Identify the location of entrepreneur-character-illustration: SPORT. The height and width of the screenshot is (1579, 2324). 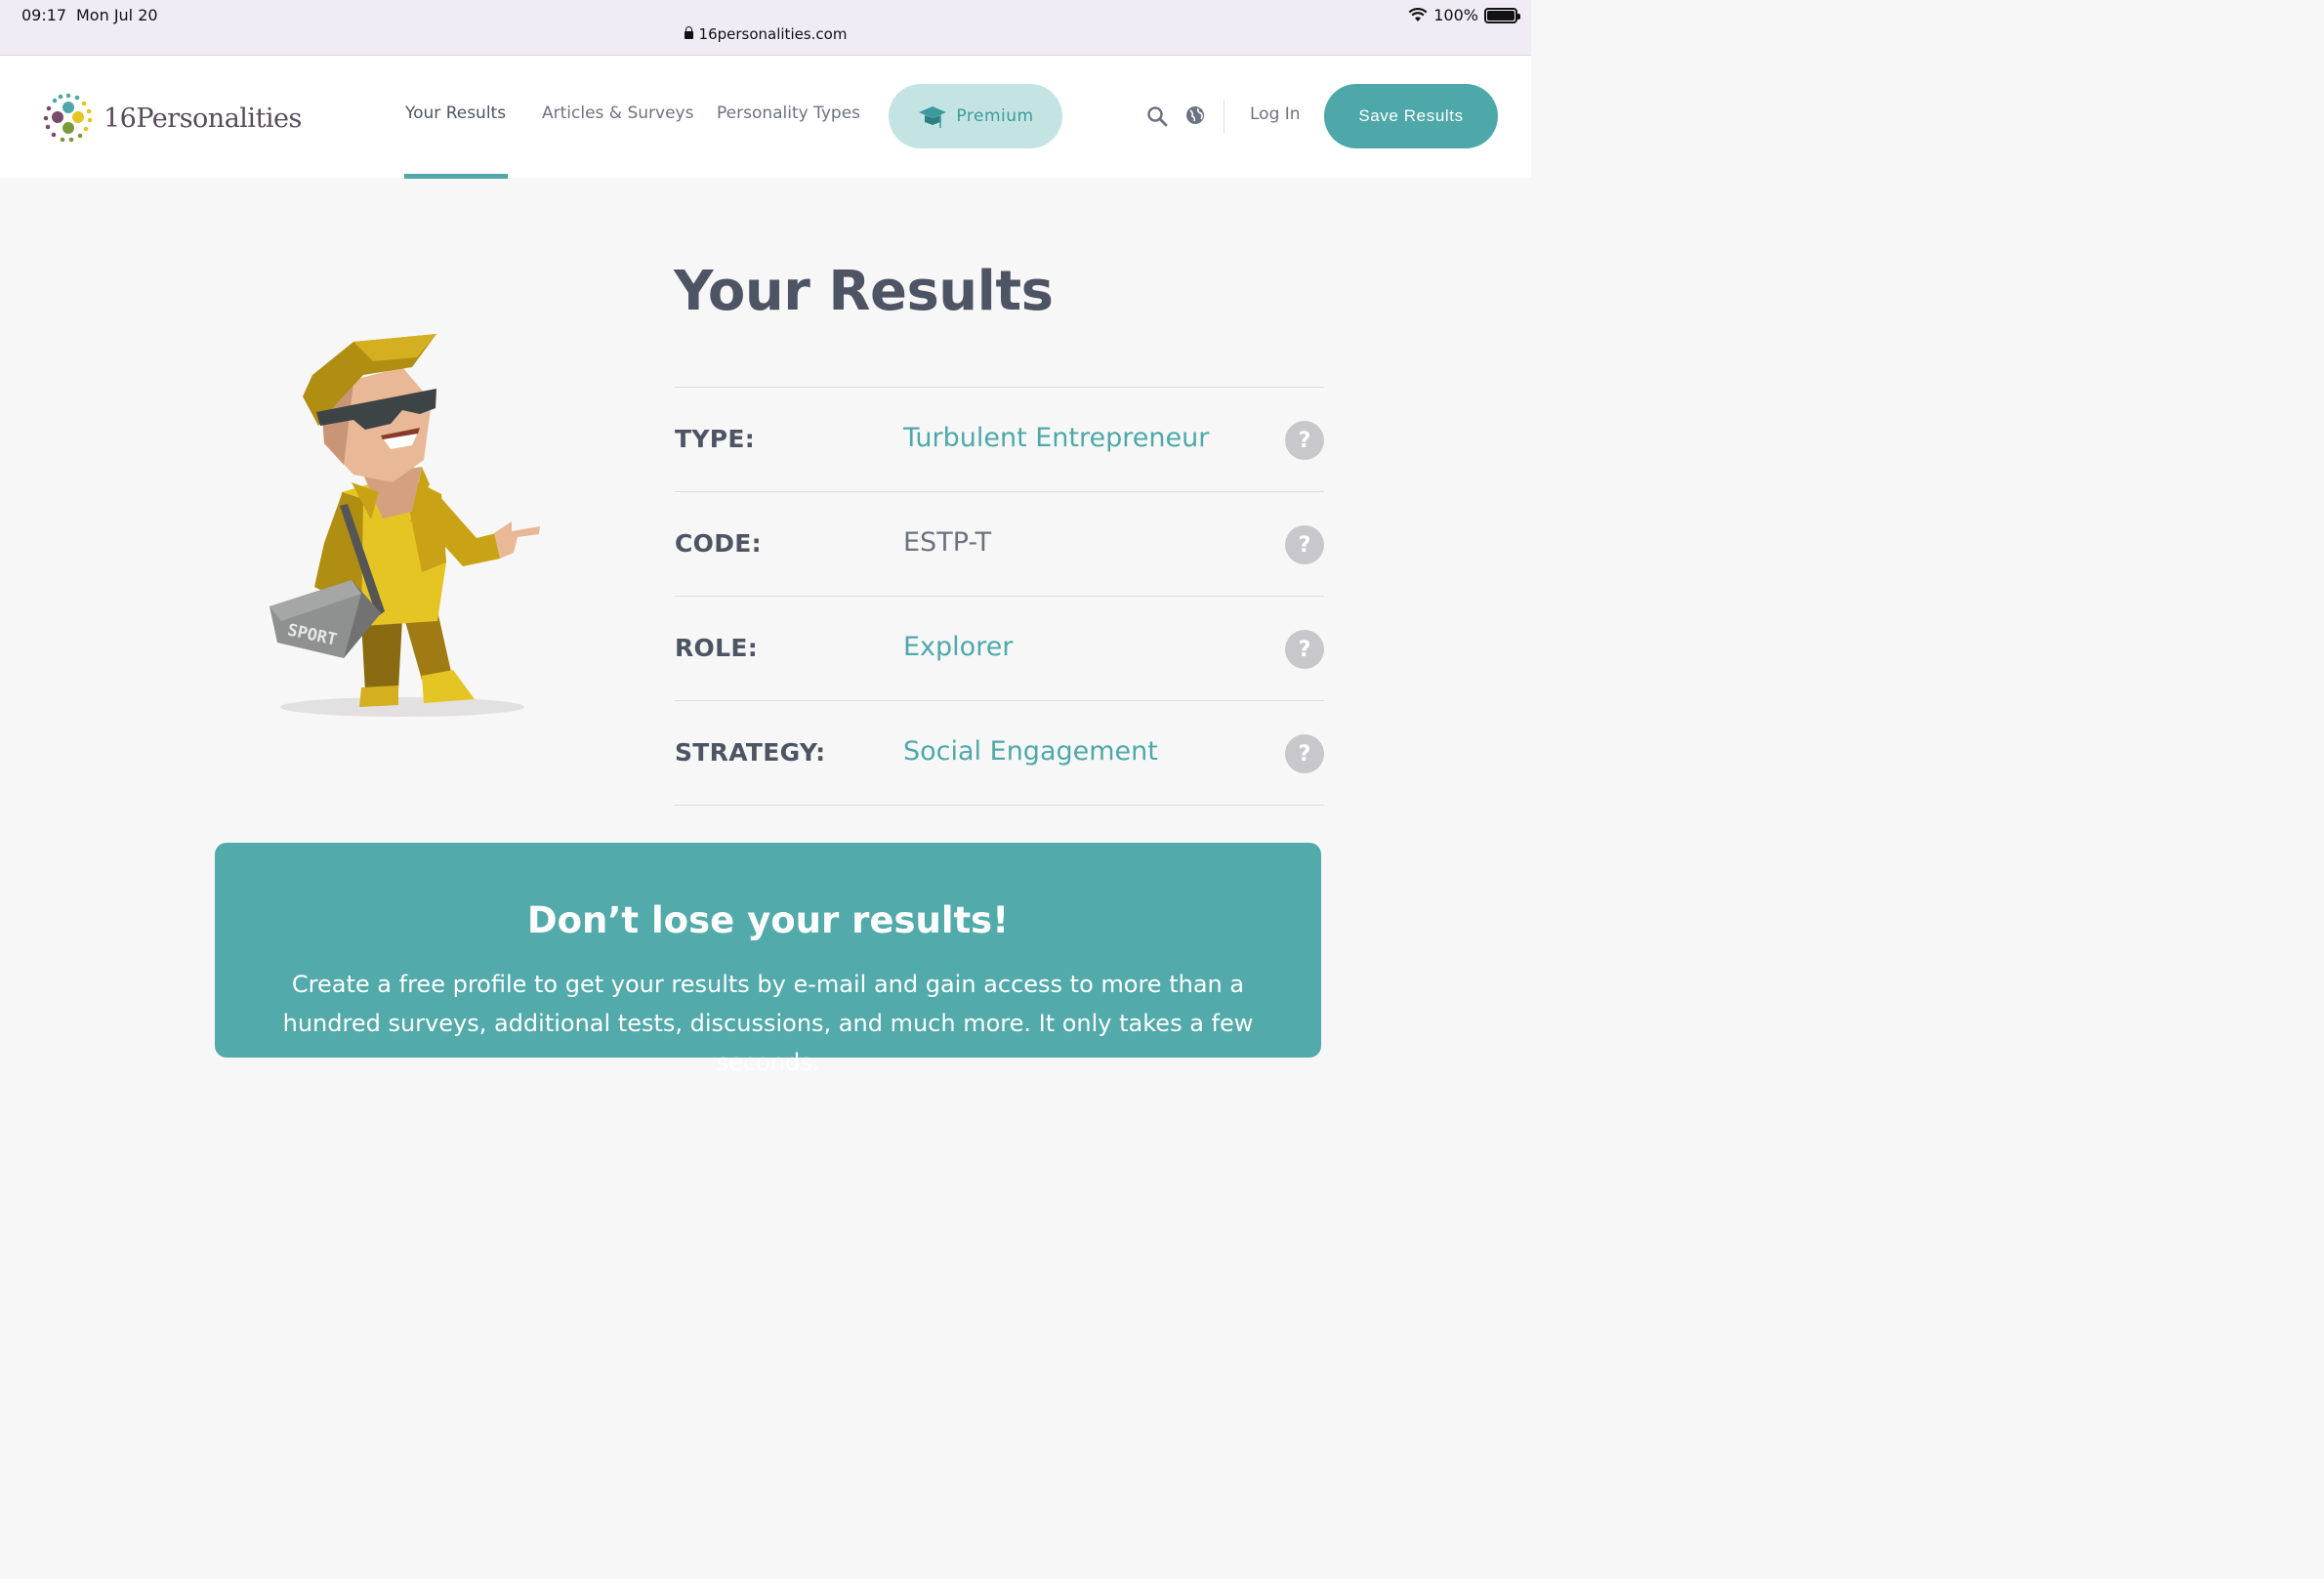
(405, 525).